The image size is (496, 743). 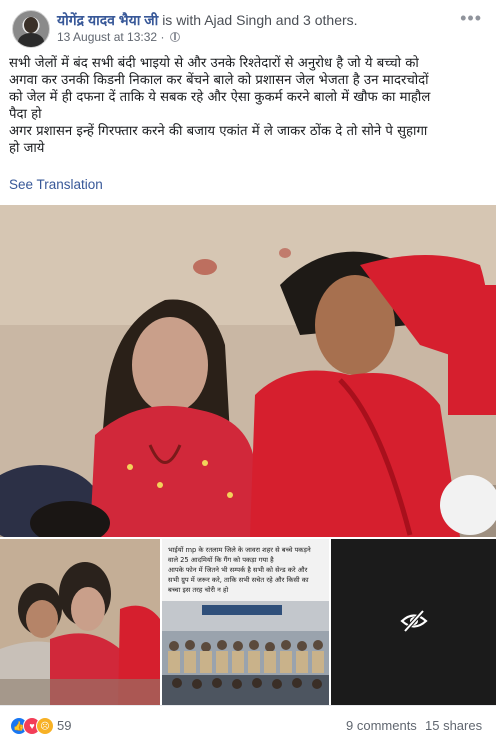 What do you see at coordinates (56, 184) in the screenshot?
I see `see-translation-link: See Translation` at bounding box center [56, 184].